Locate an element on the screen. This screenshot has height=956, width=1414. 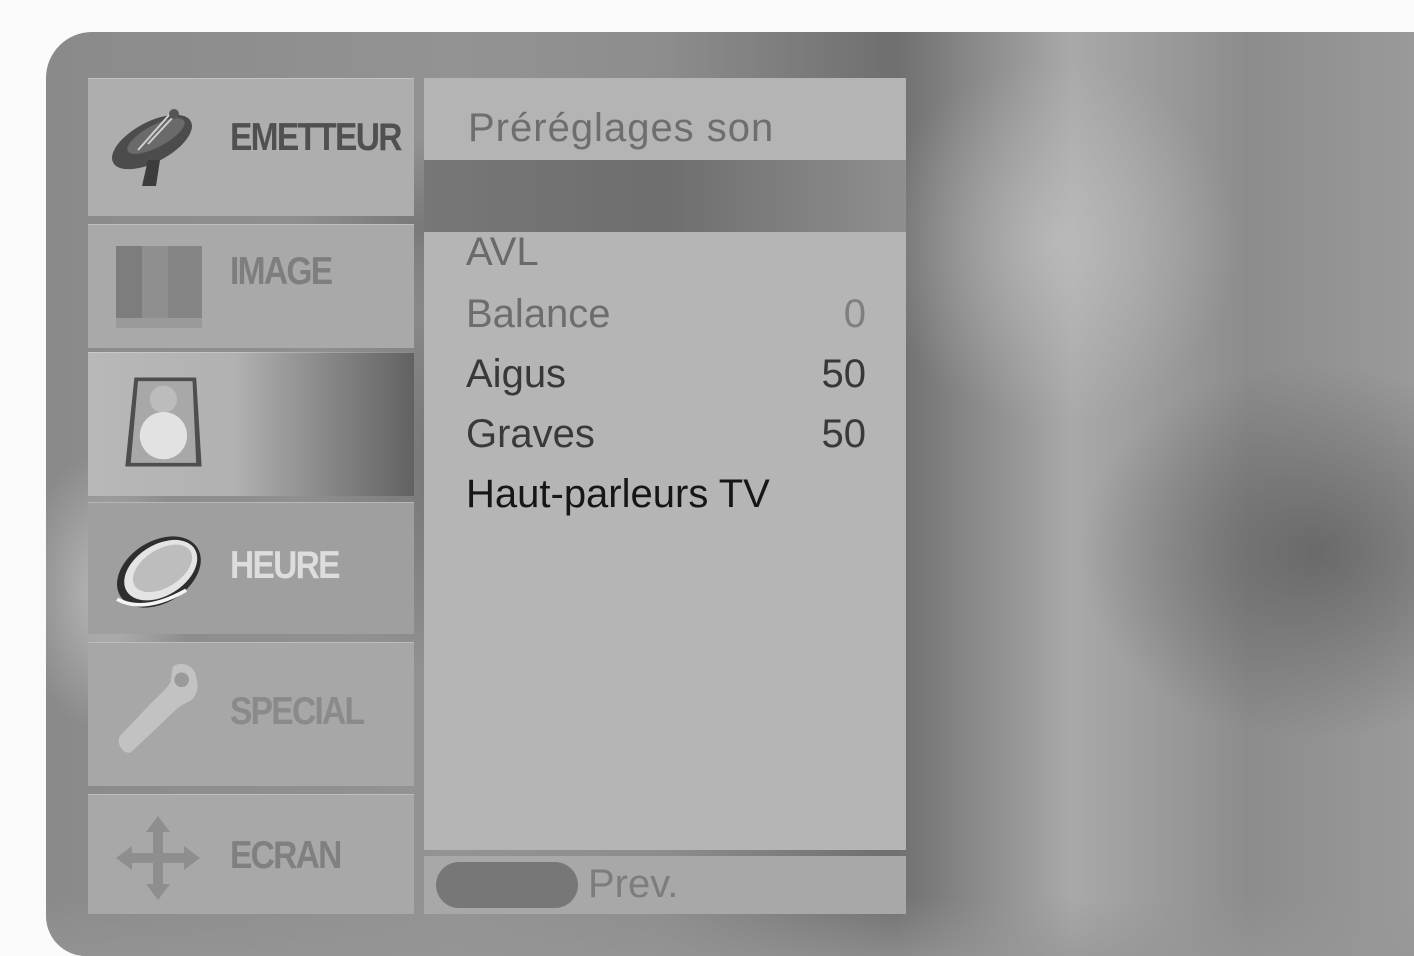
menu-item-graves: Graves 50 is located at coordinates (666, 437).